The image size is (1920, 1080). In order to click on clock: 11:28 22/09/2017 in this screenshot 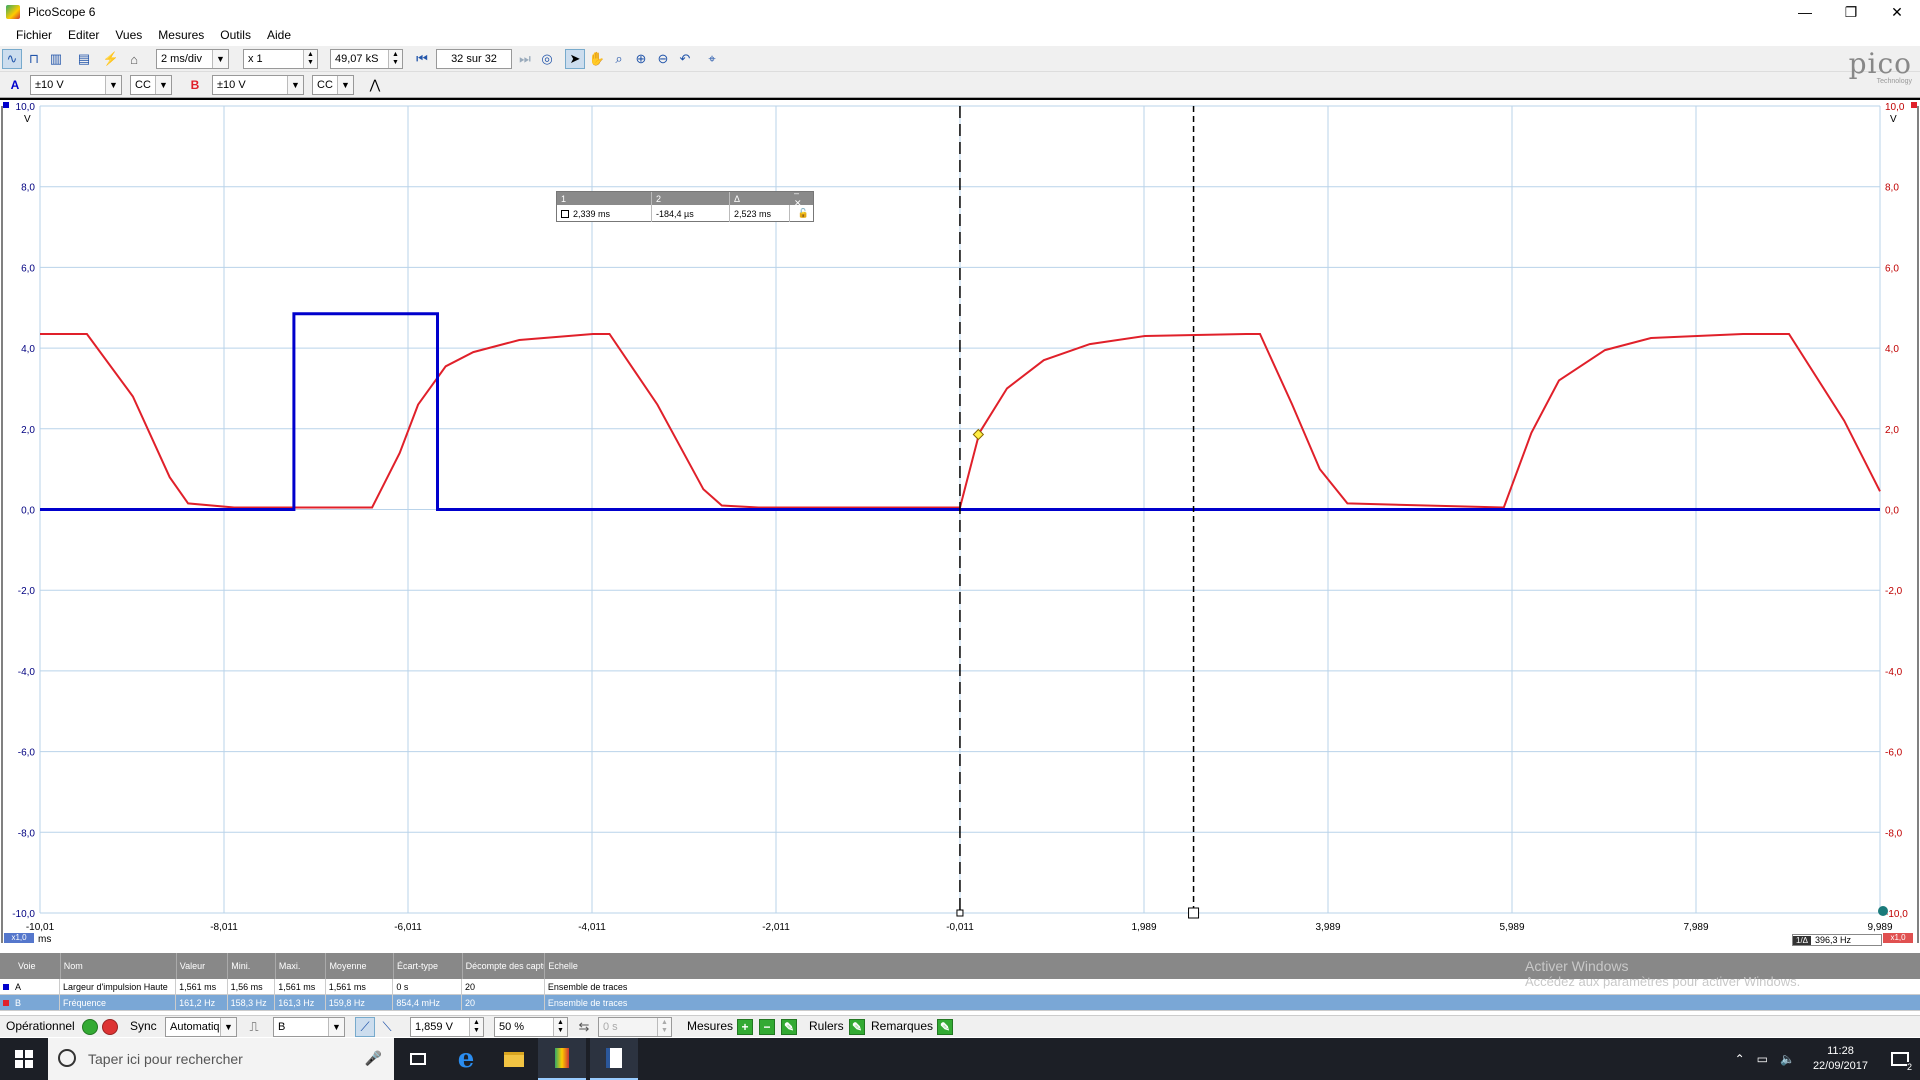, I will do `click(1840, 1059)`.